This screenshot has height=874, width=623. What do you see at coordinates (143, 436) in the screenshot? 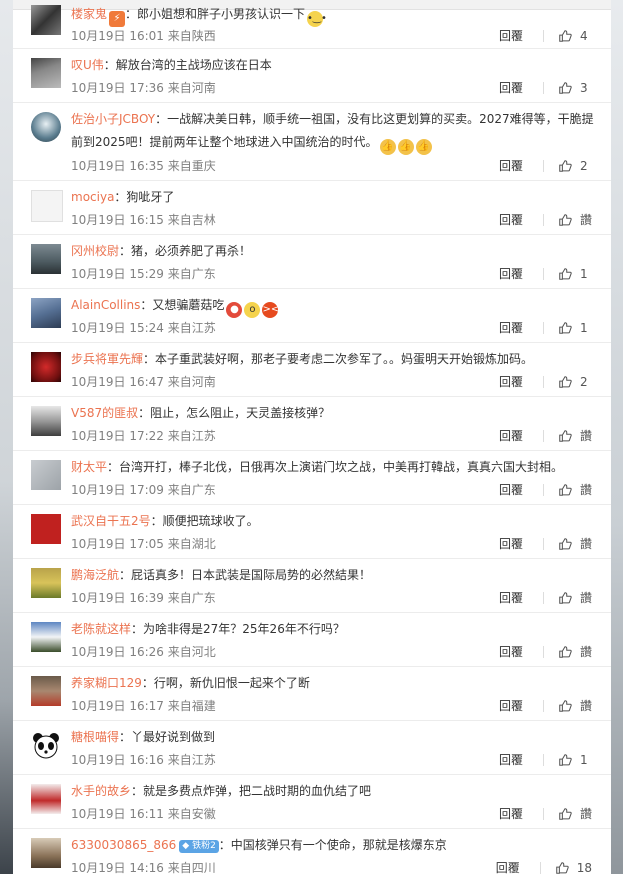
I see `comment-meta: 10月19日 17:22 来自江苏` at bounding box center [143, 436].